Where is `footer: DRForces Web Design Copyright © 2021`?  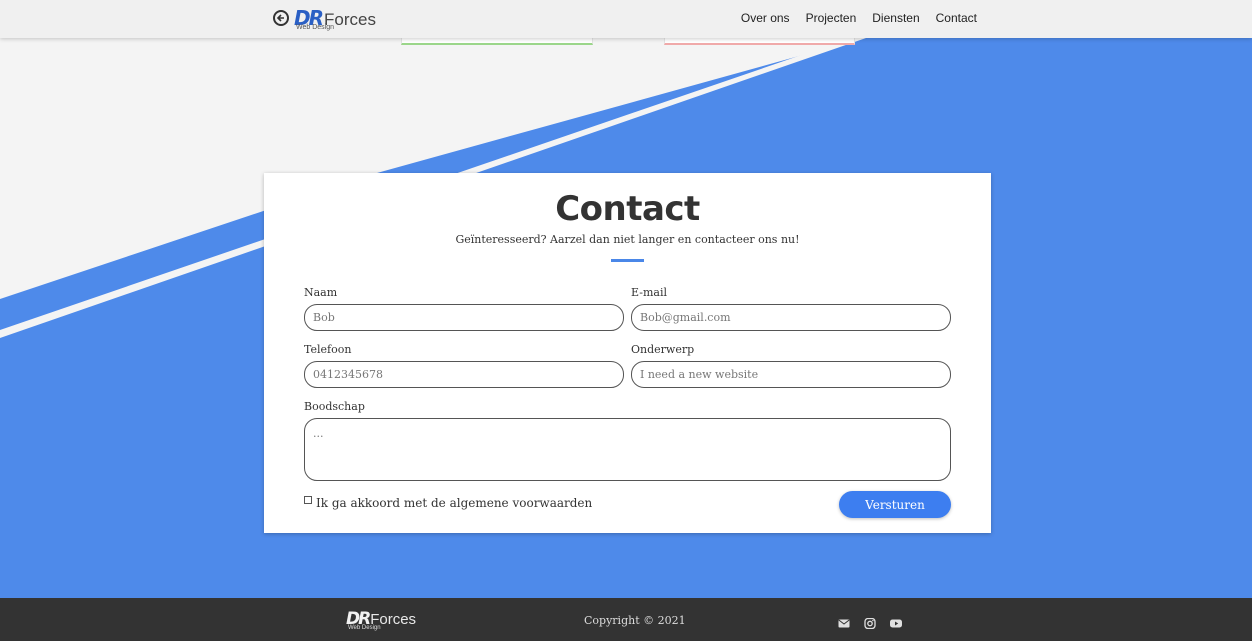
footer: DRForces Web Design Copyright © 2021 is located at coordinates (626, 619).